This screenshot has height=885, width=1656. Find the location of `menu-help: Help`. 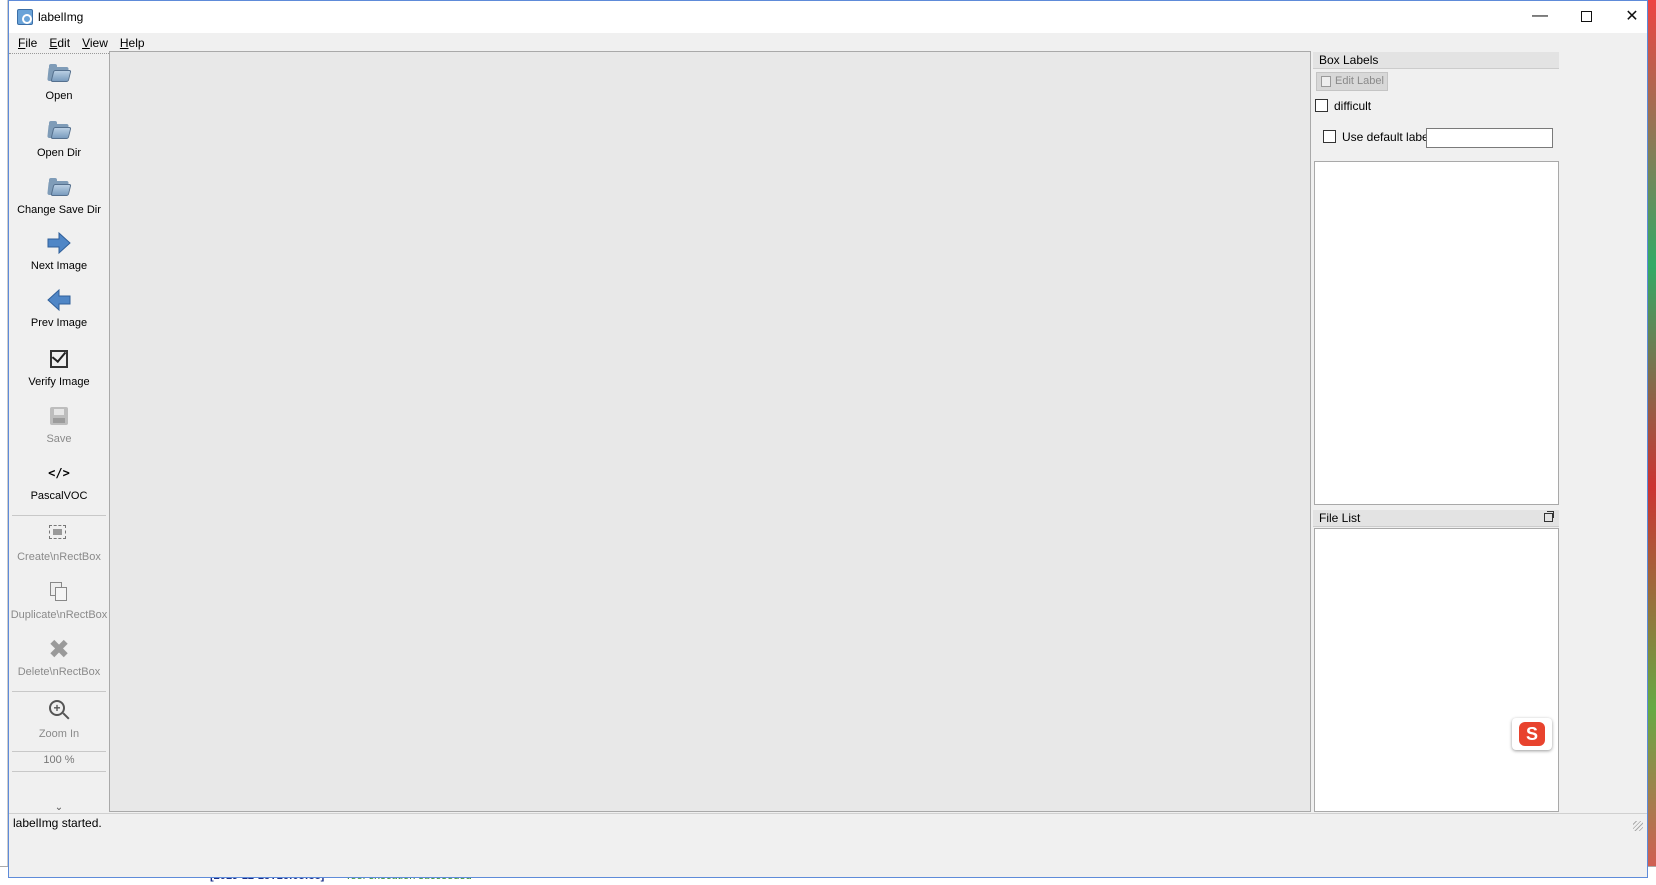

menu-help: Help is located at coordinates (132, 43).